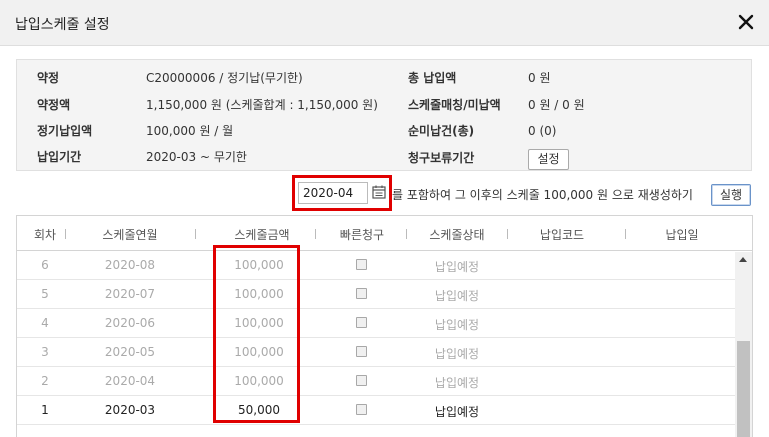  What do you see at coordinates (542, 195) in the screenshot?
I see `regen-description: 를 포함하여 그 이후의 스케줄 100,000 원 으로 재생성하기` at bounding box center [542, 195].